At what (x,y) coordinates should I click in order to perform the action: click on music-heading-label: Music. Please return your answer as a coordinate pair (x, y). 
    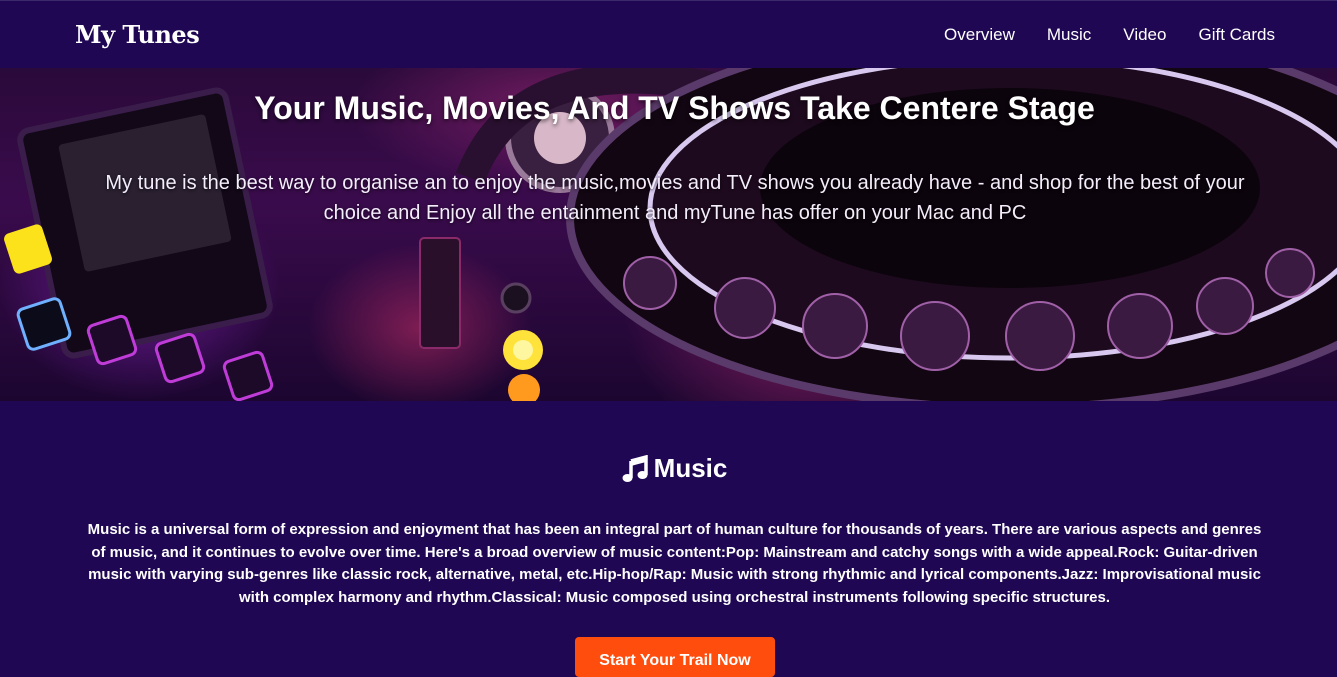
    Looking at the image, I should click on (690, 468).